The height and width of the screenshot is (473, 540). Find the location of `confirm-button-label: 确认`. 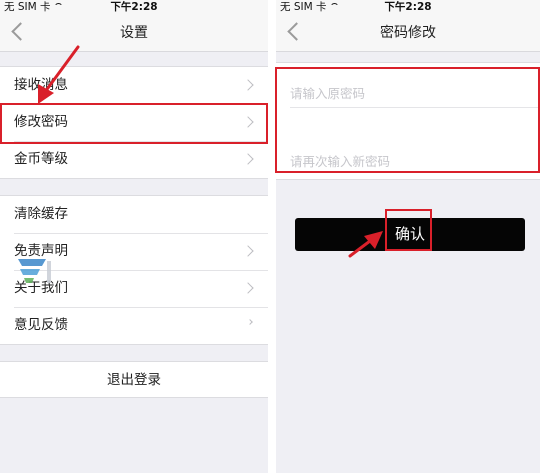

confirm-button-label: 确认 is located at coordinates (409, 234).